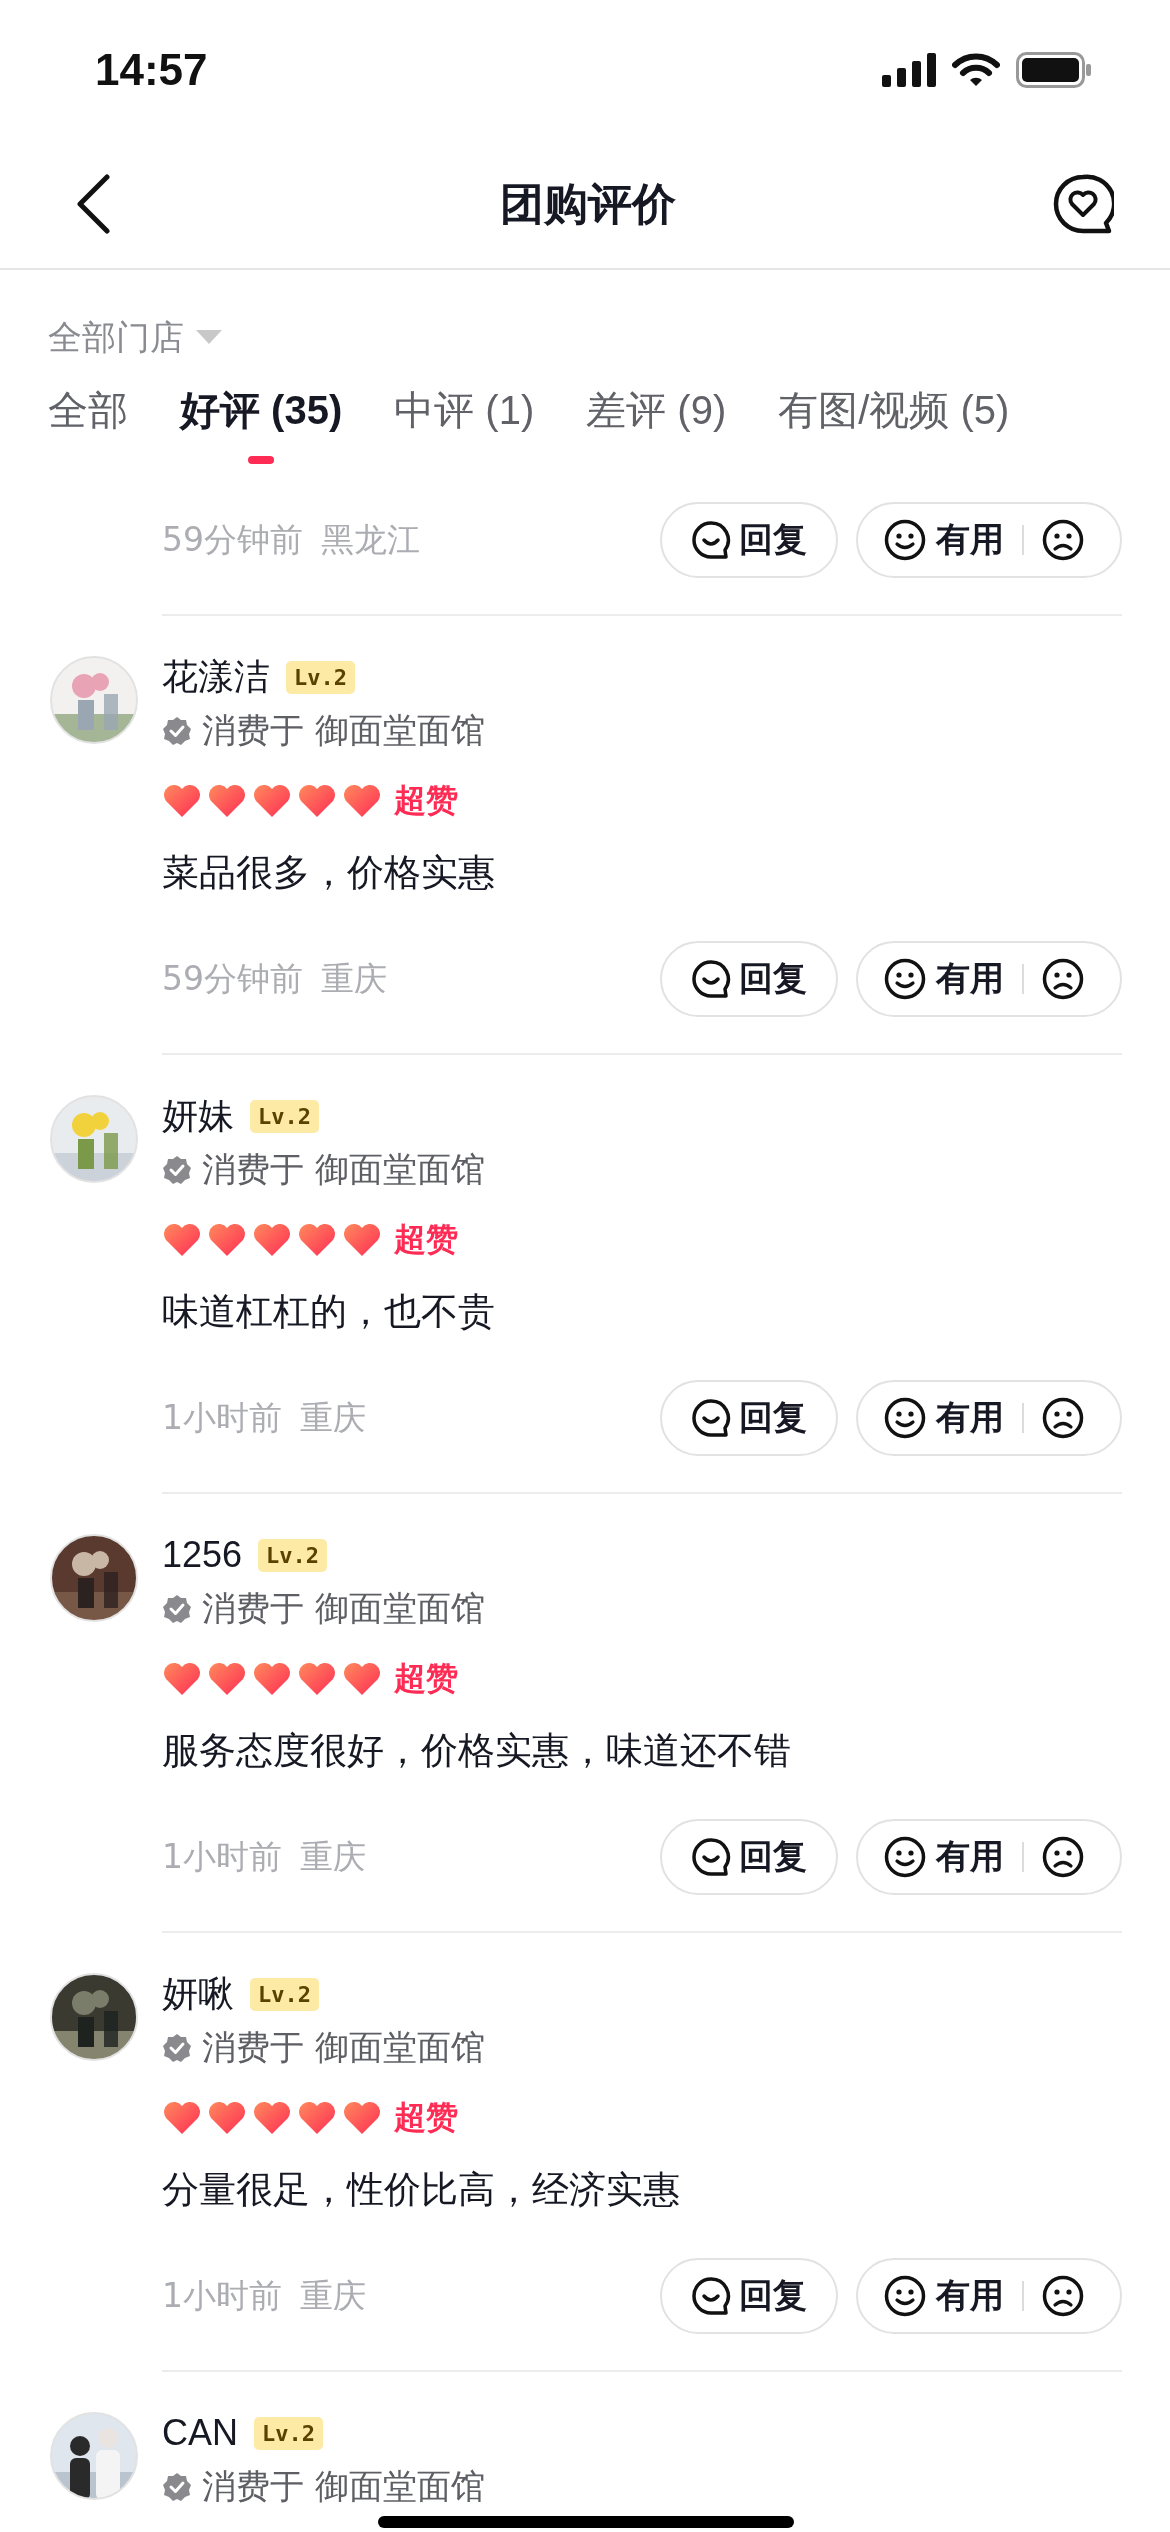 The width and height of the screenshot is (1170, 2532). What do you see at coordinates (1054, 70) in the screenshot?
I see `battery-icon` at bounding box center [1054, 70].